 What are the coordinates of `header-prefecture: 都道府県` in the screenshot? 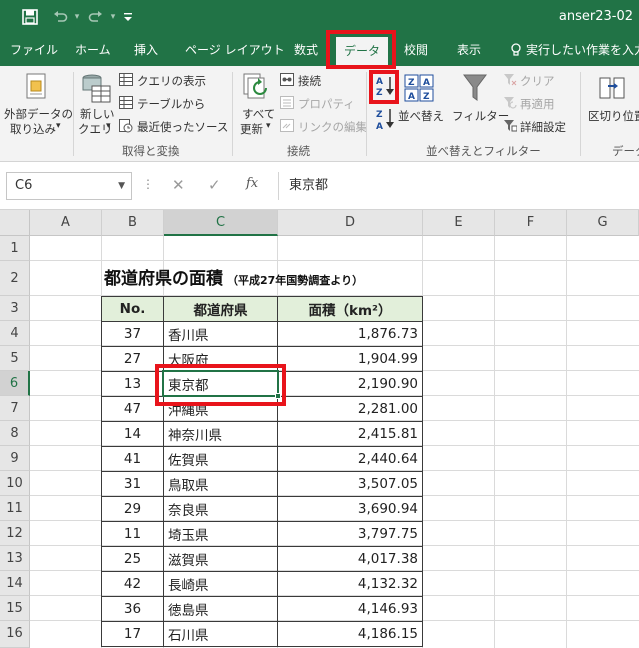 It's located at (220, 309).